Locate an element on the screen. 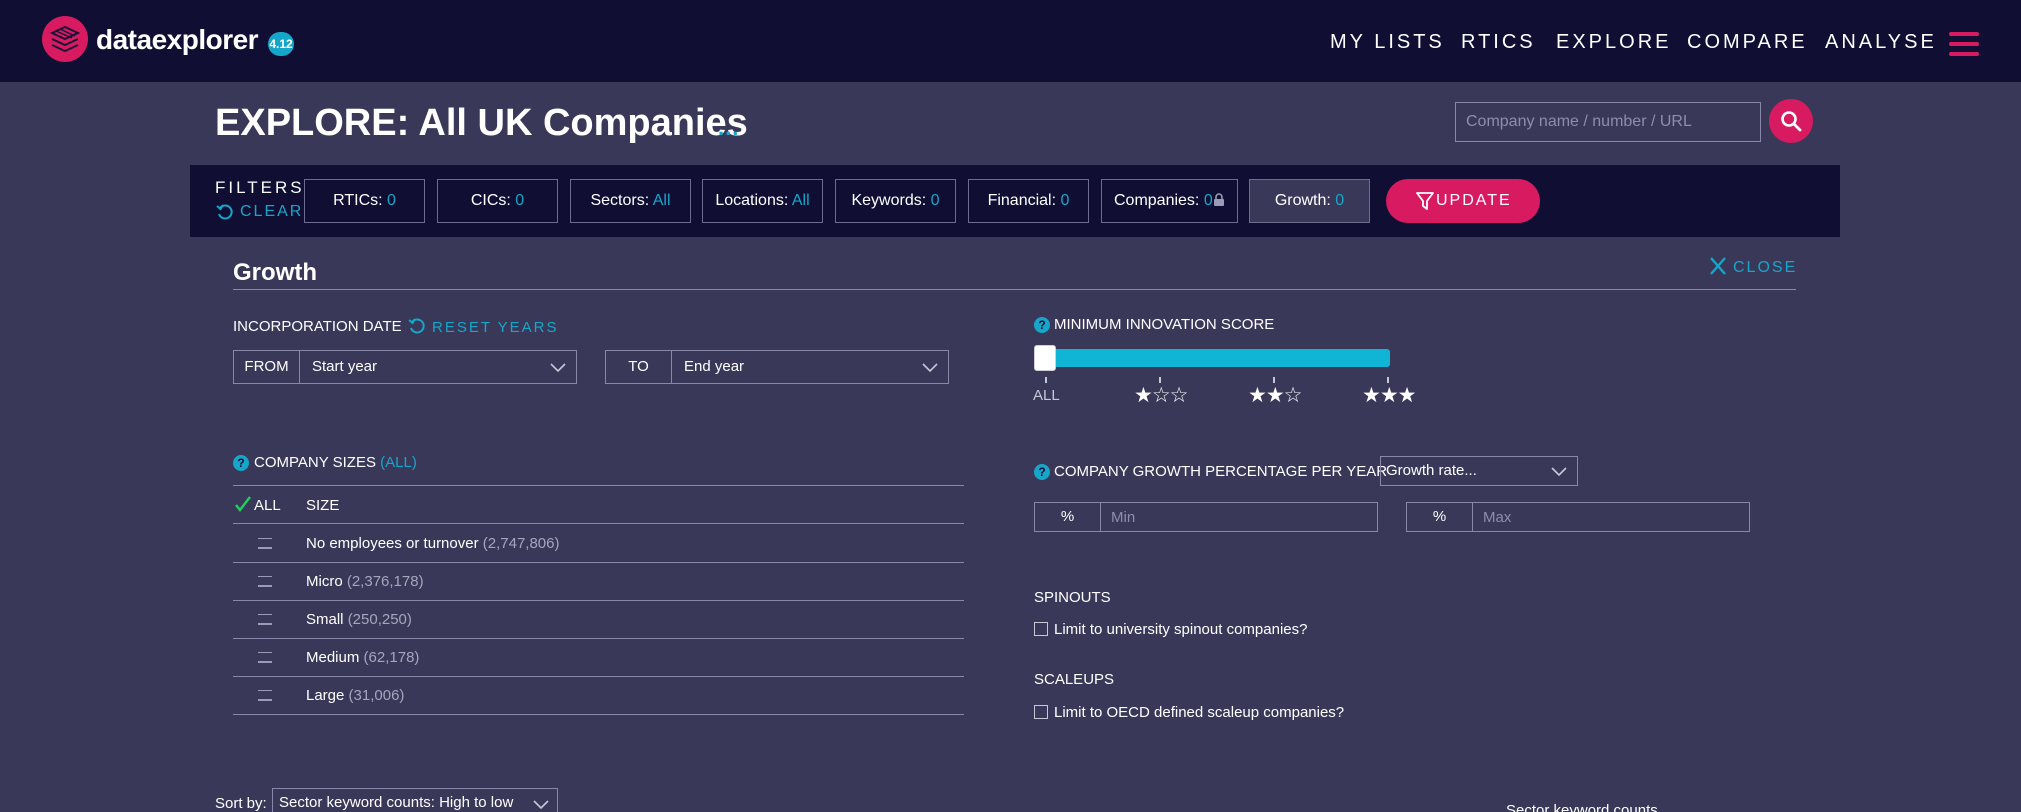 This screenshot has width=2021, height=812. size-name: Large is located at coordinates (325, 695).